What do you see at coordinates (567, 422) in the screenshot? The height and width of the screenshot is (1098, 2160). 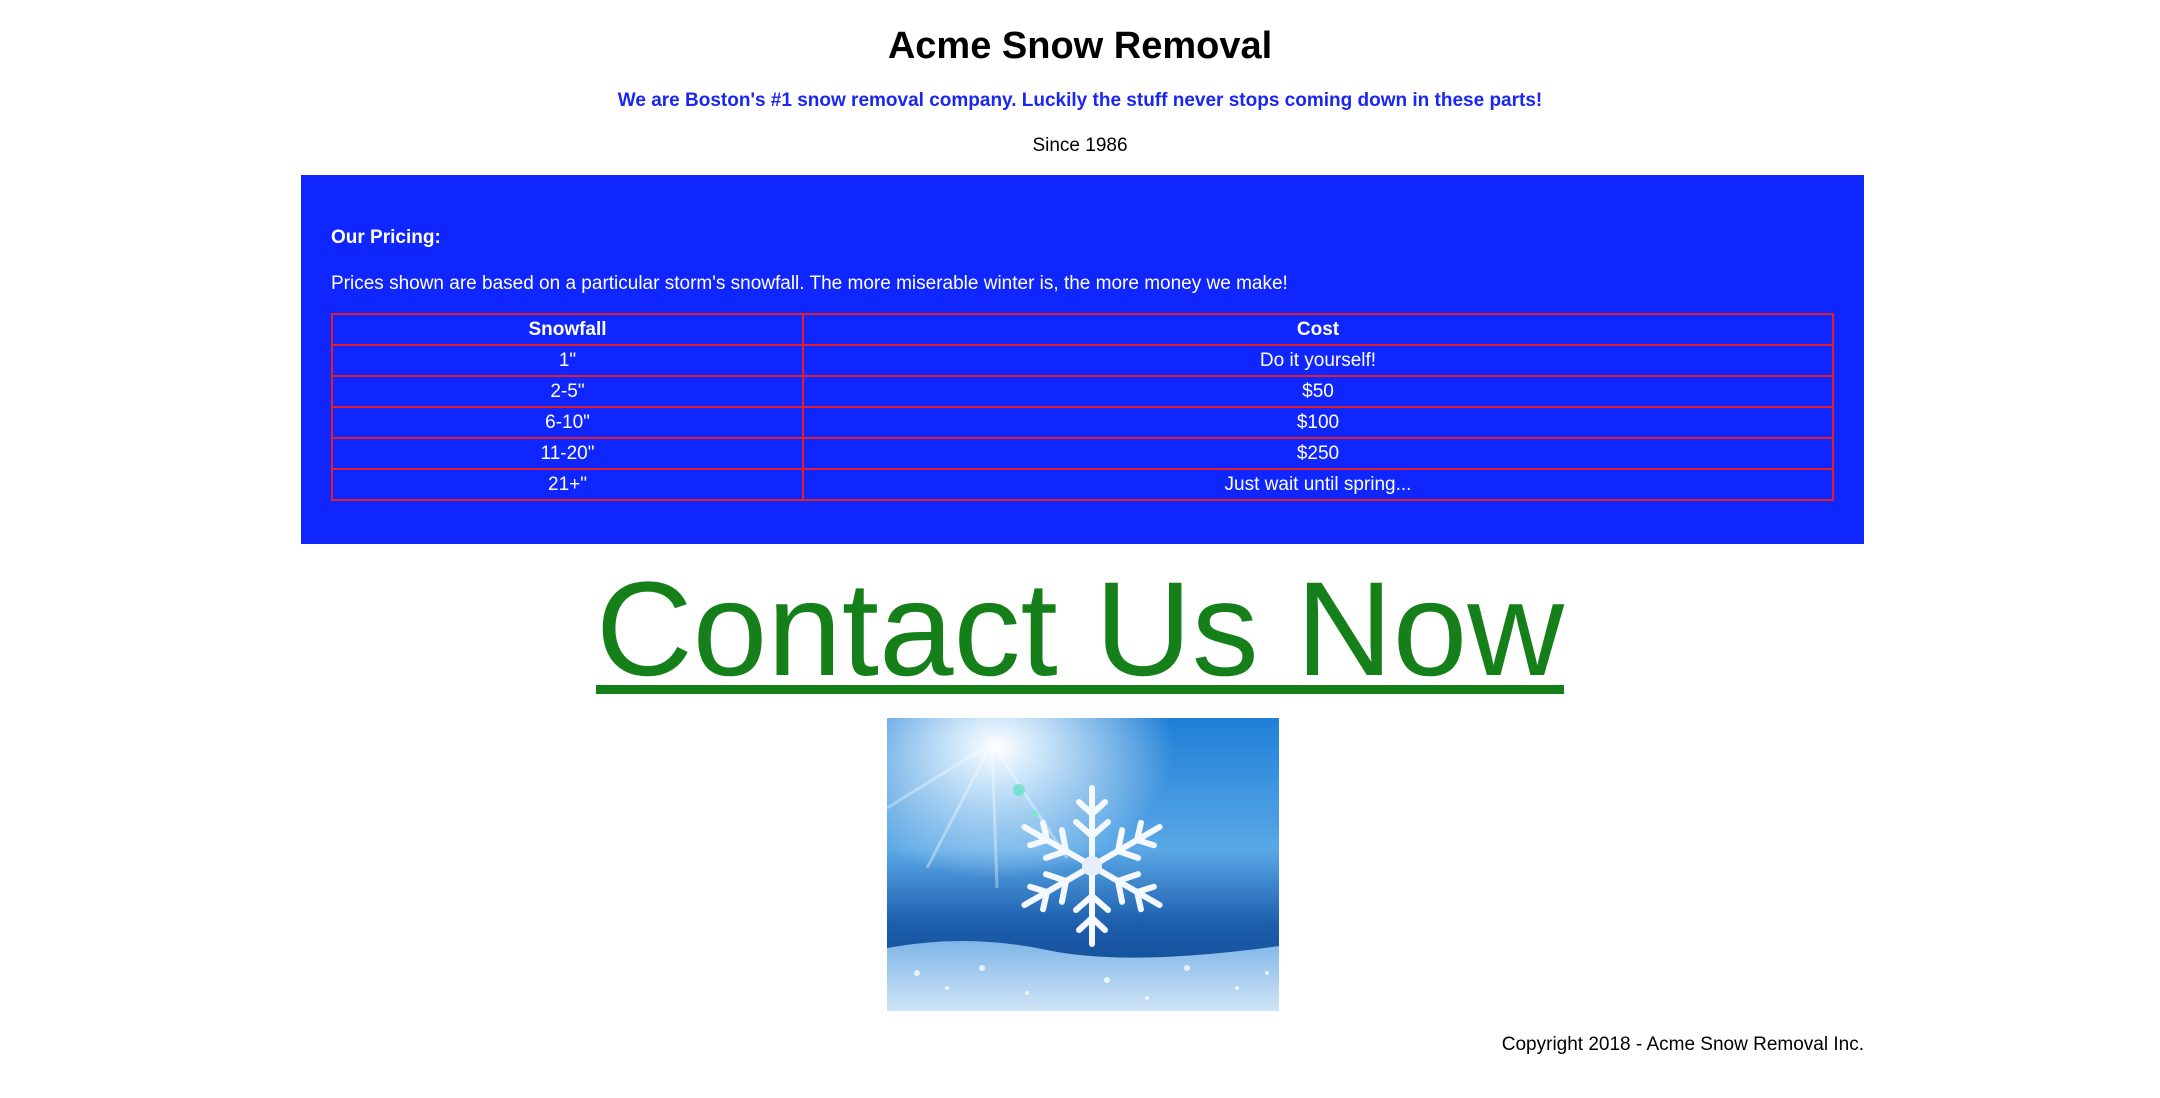 I see `snowfall-cell: 6-10"` at bounding box center [567, 422].